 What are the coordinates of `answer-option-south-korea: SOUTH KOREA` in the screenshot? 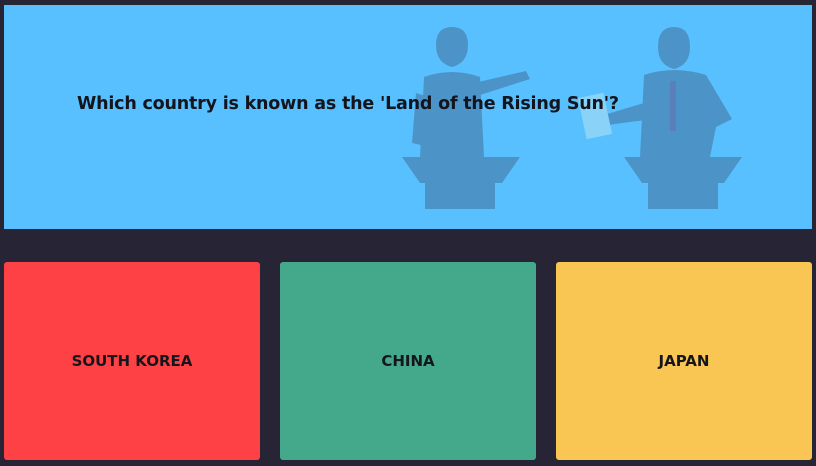 It's located at (132, 361).